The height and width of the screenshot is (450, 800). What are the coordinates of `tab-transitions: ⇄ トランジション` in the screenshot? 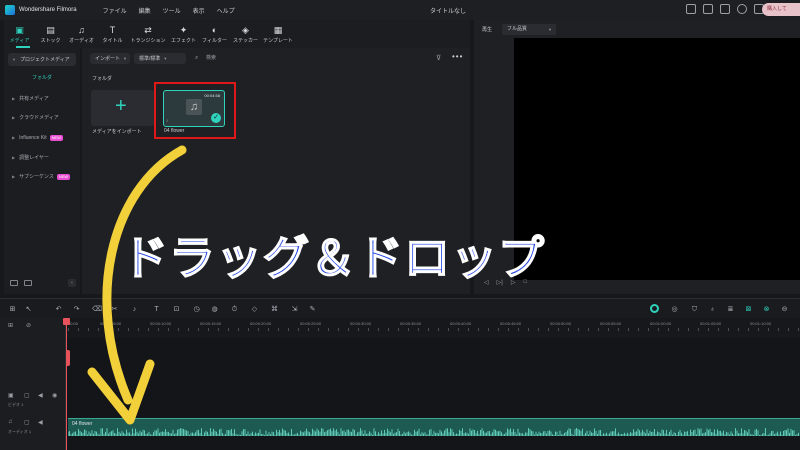 It's located at (148, 34).